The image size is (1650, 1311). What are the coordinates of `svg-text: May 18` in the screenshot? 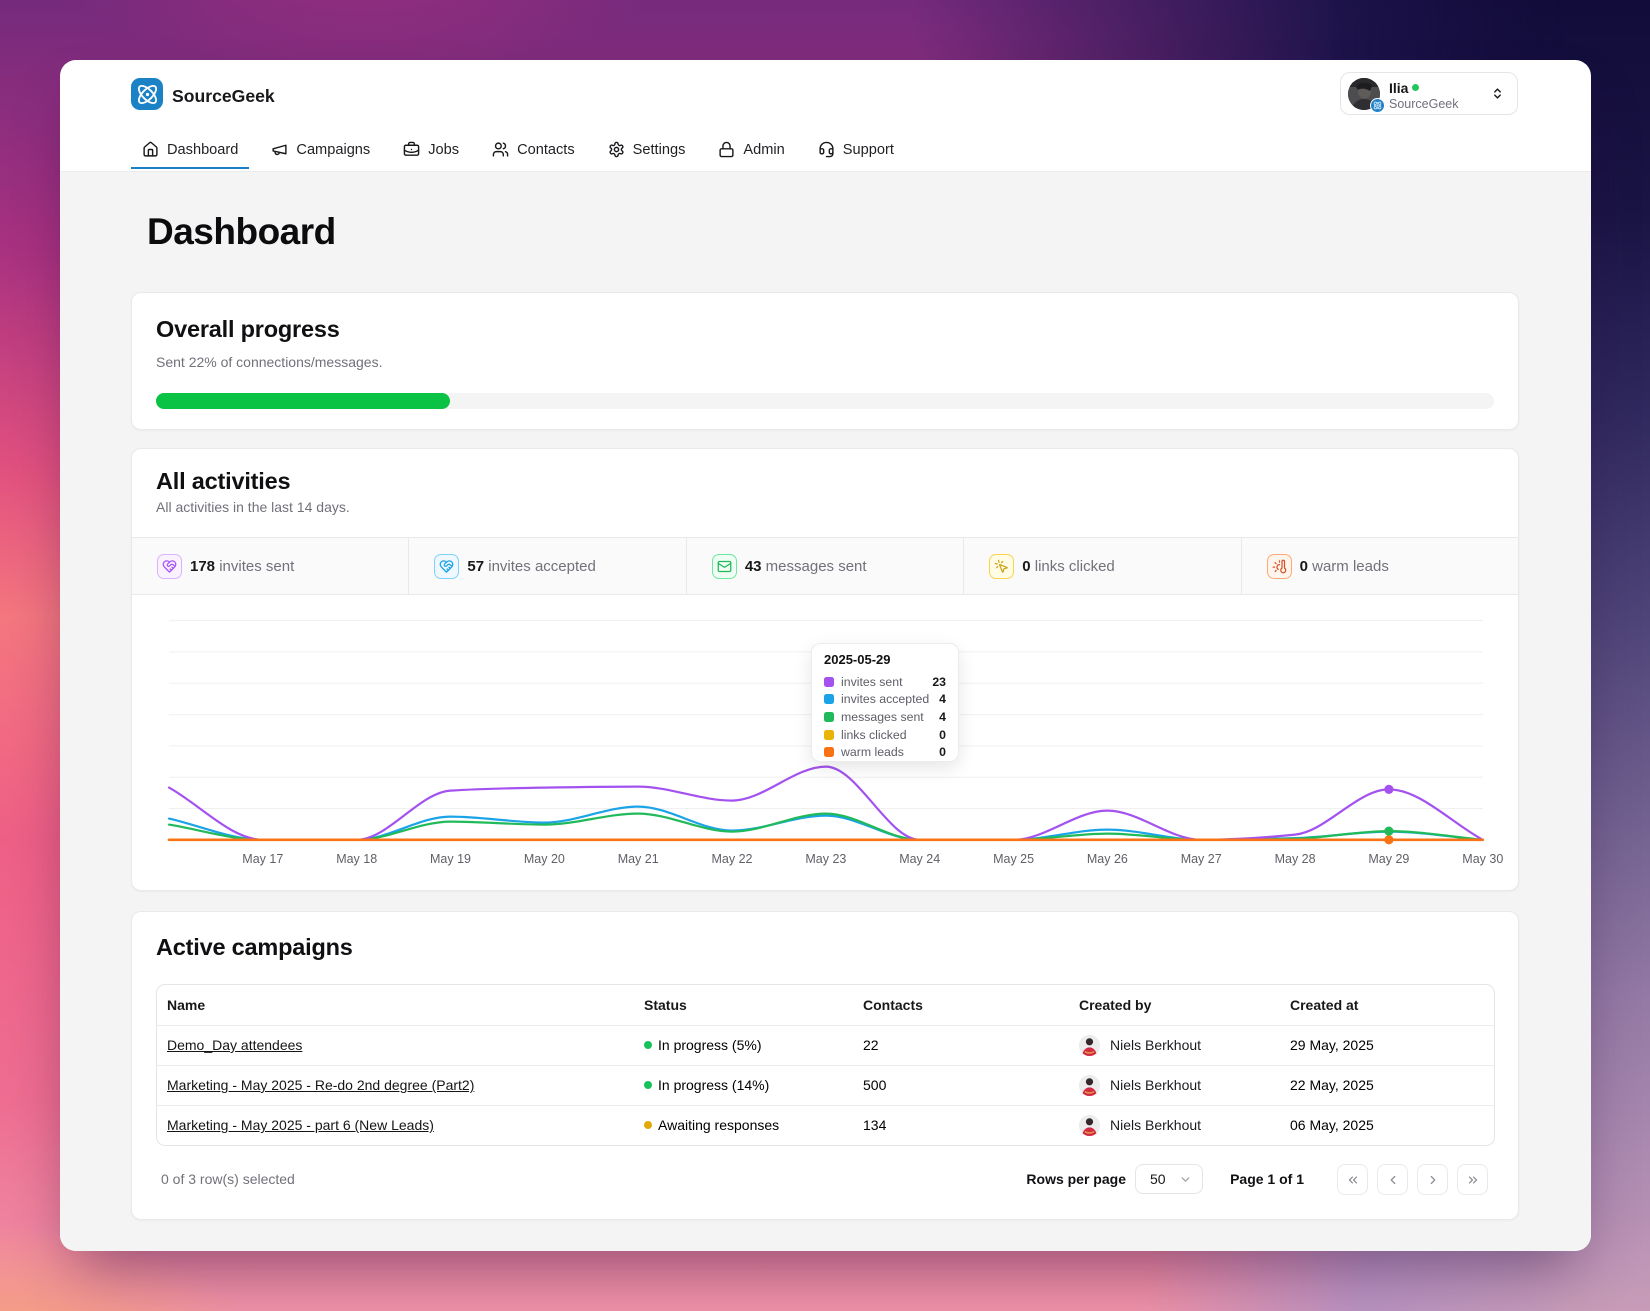 It's located at (356, 859).